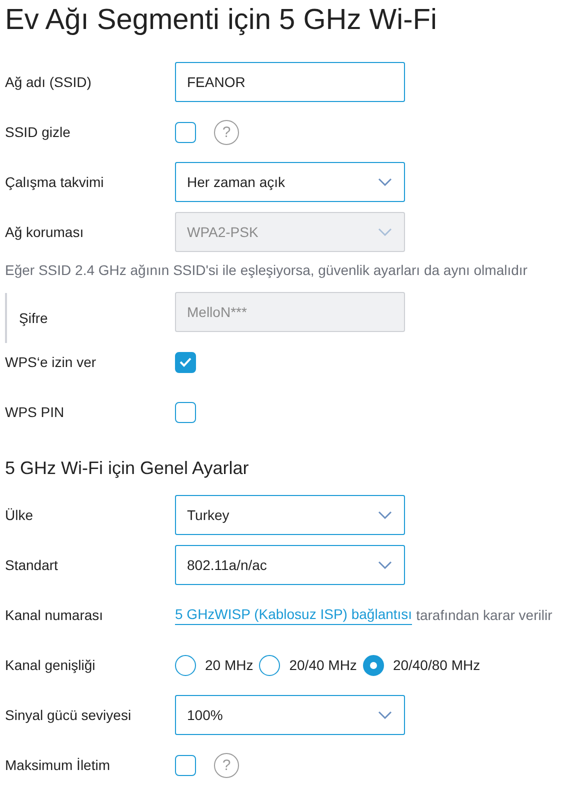 The width and height of the screenshot is (585, 792). I want to click on radio-option: 20 MHz, so click(214, 665).